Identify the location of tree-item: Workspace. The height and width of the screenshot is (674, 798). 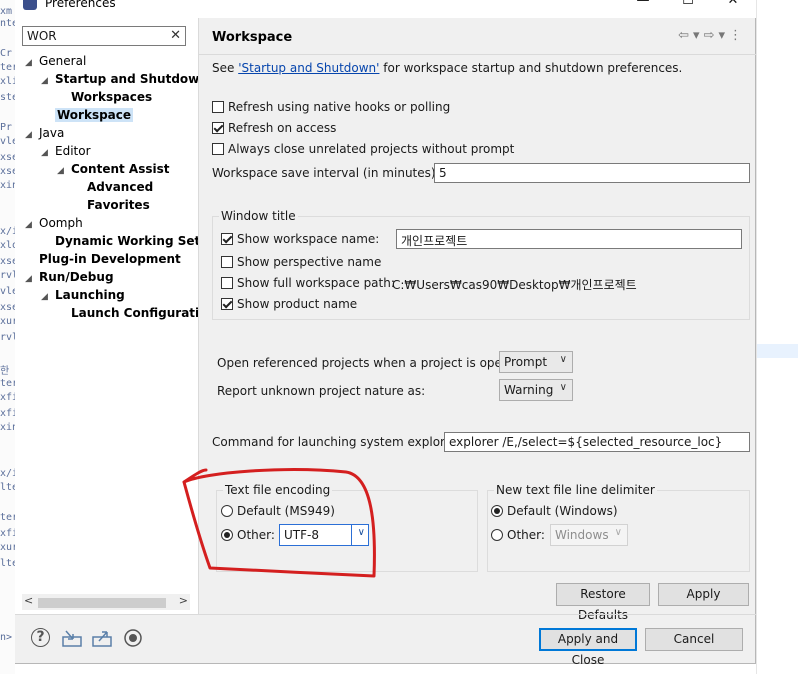
(87, 115).